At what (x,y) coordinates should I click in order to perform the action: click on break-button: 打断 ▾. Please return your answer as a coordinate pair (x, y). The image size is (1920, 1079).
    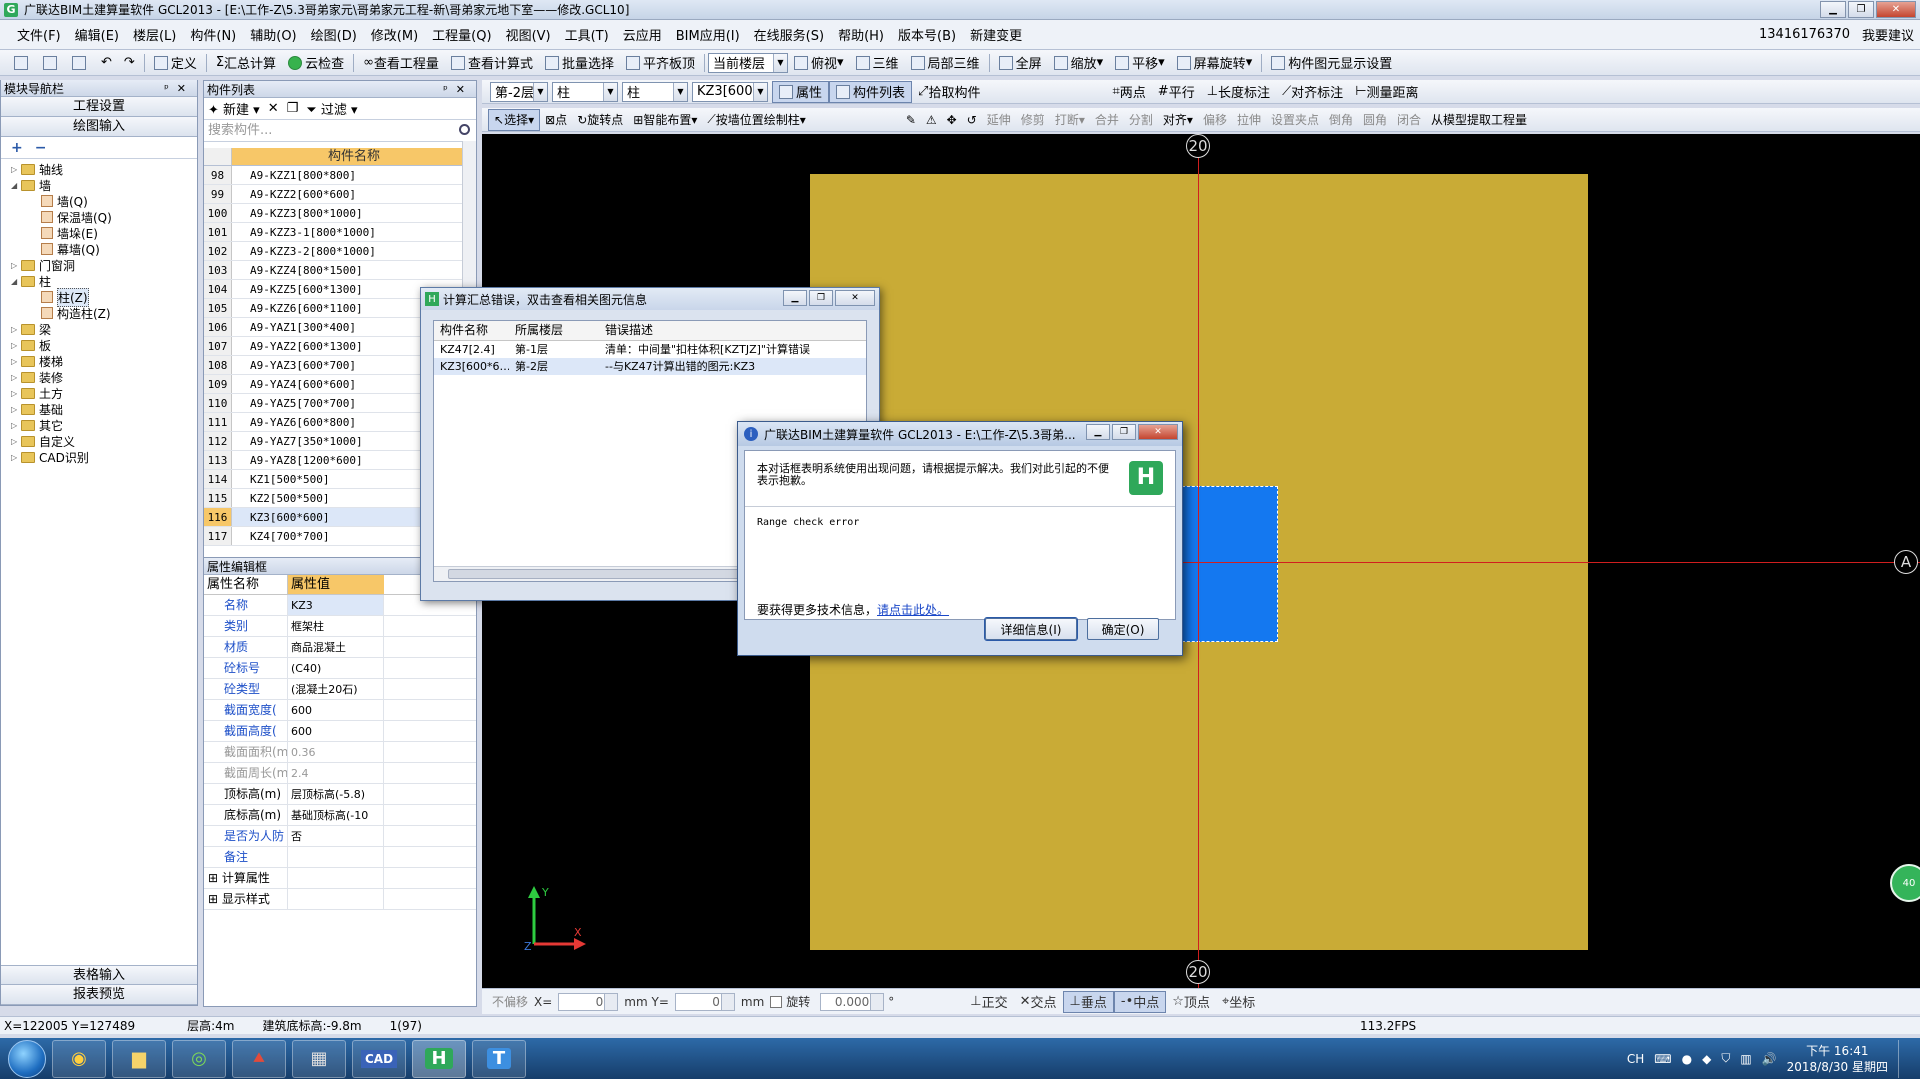
    Looking at the image, I should click on (1070, 120).